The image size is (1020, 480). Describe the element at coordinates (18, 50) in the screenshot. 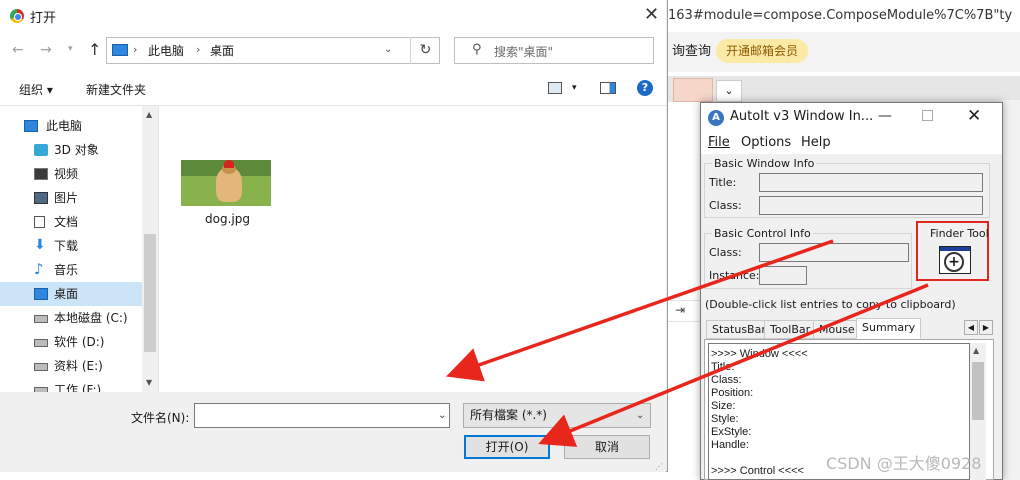

I see `back-arrow-icon: ←` at that location.